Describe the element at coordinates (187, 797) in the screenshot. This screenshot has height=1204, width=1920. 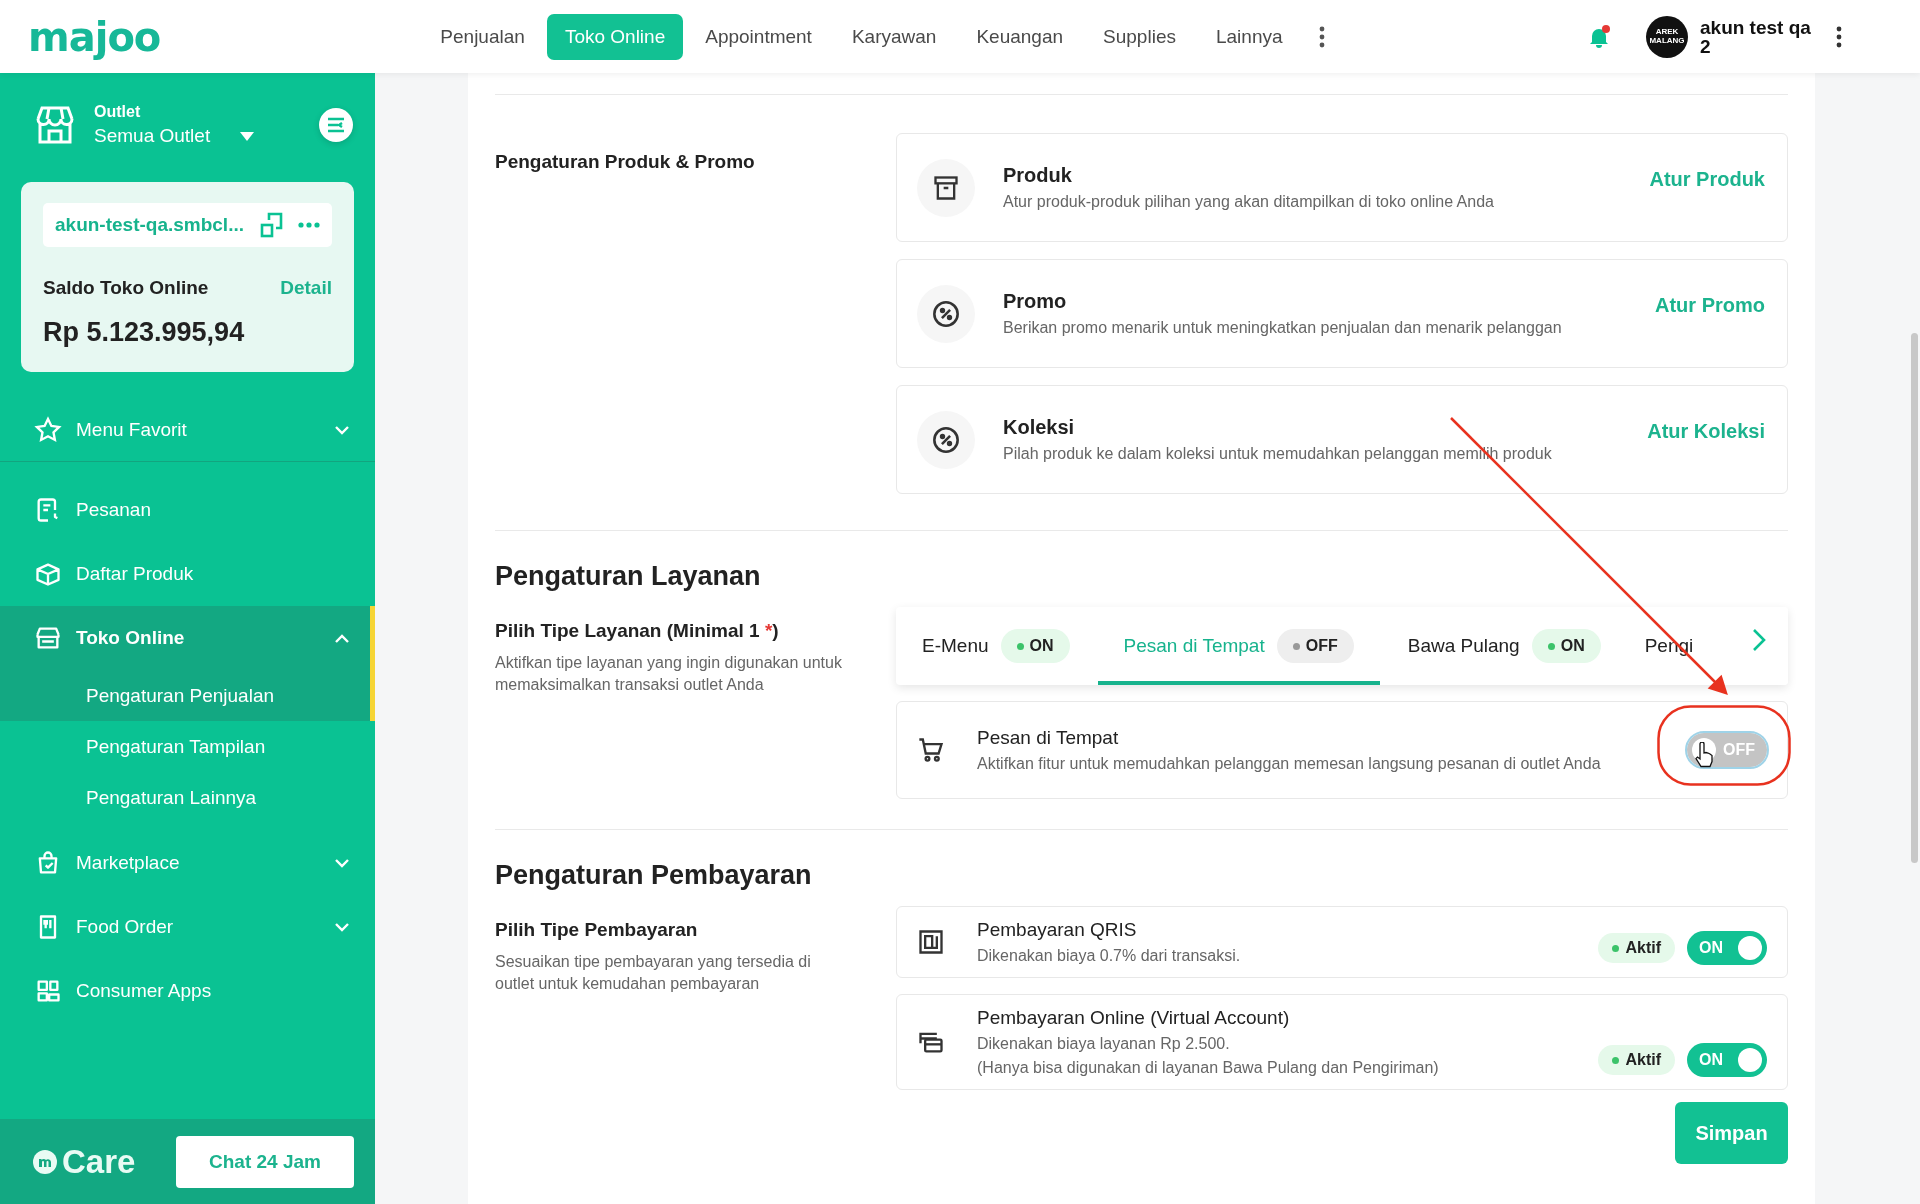
I see `submenu-item: Pengaturan Lainnya` at that location.